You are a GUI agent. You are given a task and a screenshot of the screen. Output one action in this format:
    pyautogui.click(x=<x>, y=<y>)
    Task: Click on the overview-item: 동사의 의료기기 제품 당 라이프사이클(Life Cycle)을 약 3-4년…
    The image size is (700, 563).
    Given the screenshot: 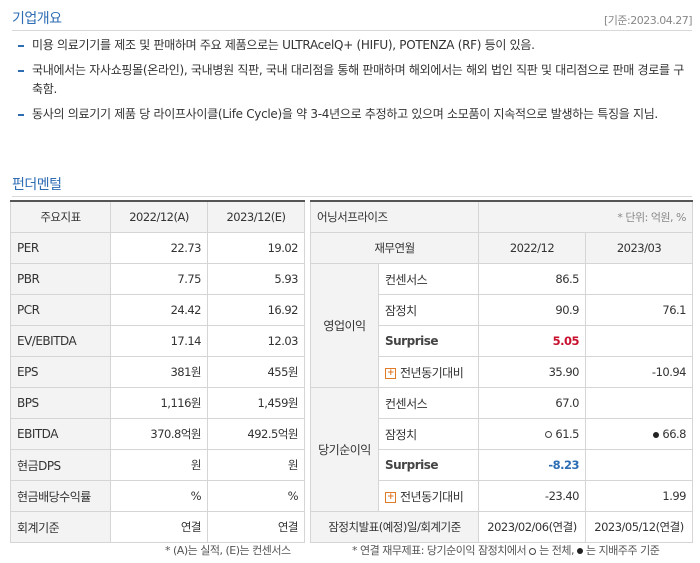 What is the action you would take?
    pyautogui.click(x=354, y=114)
    